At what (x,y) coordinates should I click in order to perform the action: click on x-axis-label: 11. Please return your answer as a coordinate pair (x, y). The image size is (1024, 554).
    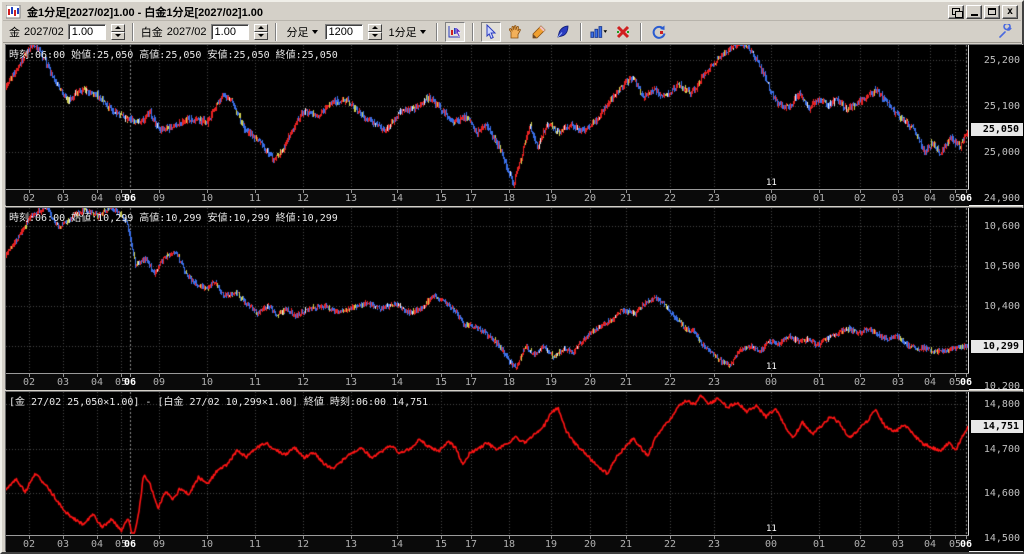
    Looking at the image, I should click on (255, 382).